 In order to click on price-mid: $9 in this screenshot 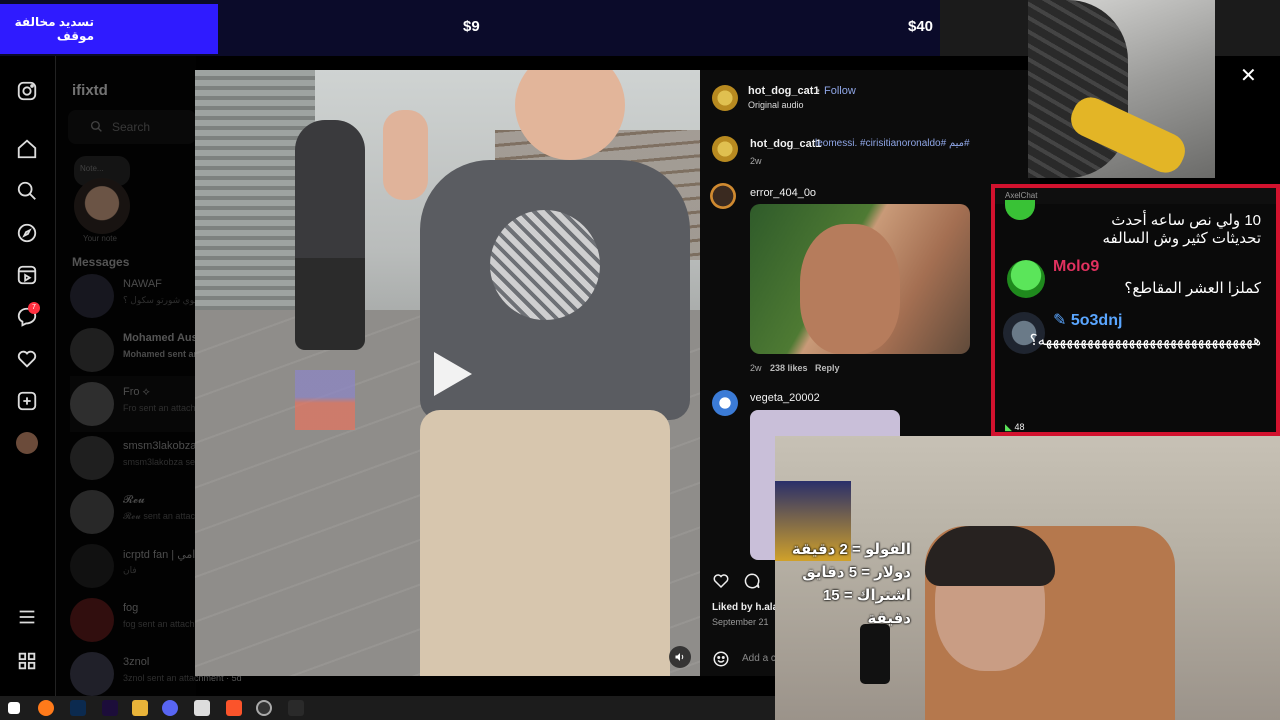, I will do `click(471, 26)`.